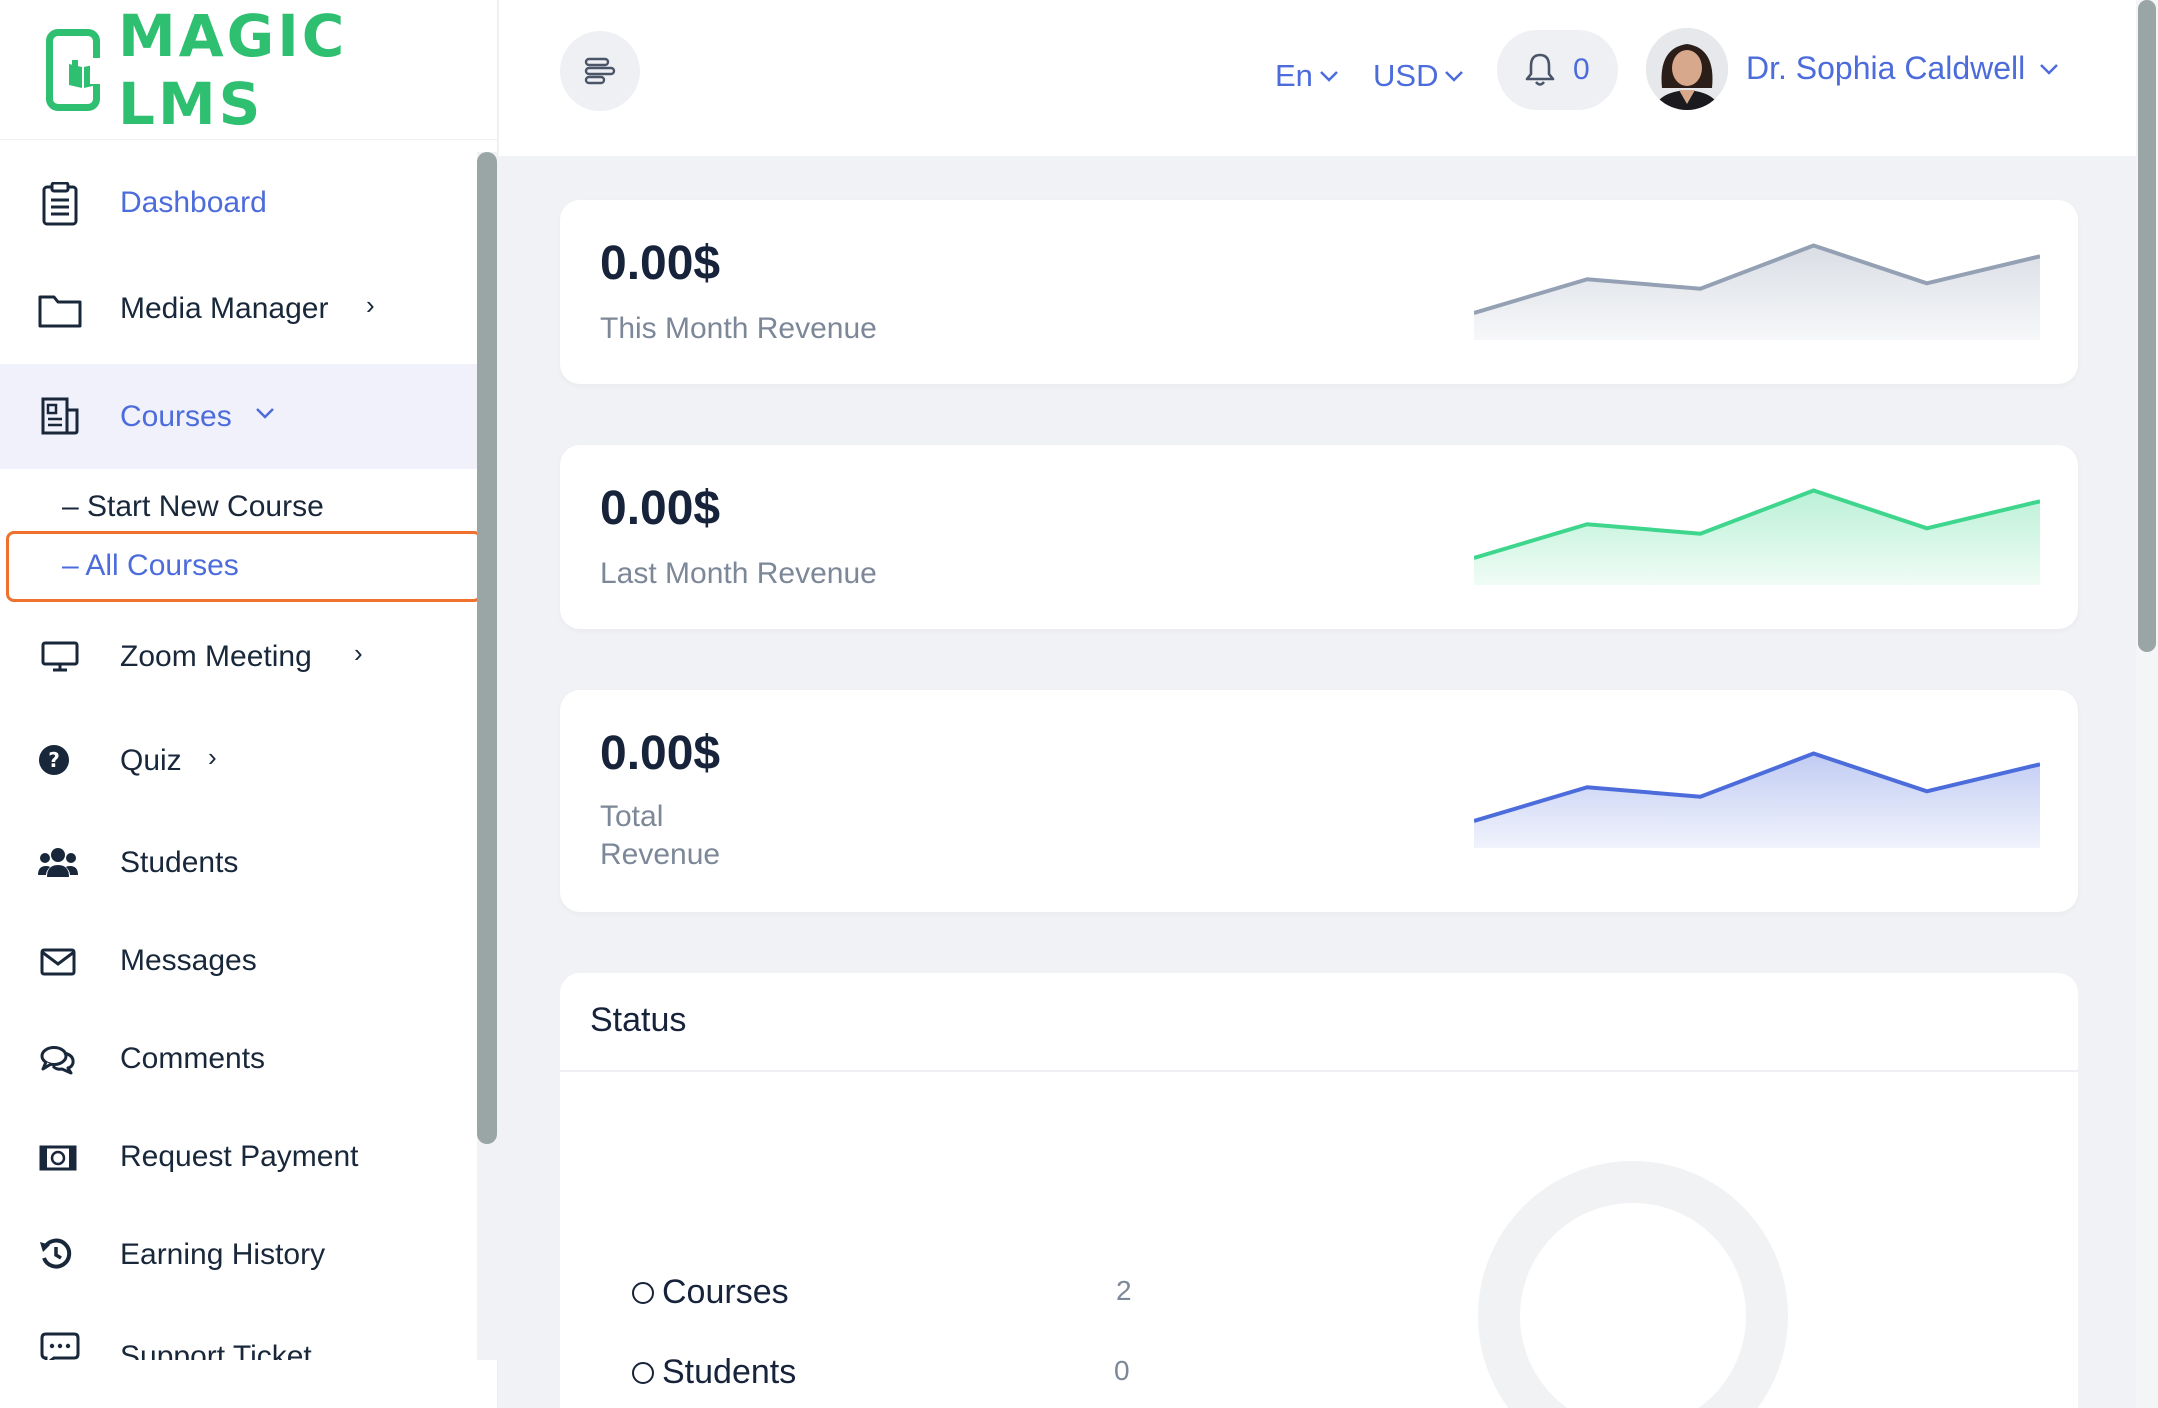  Describe the element at coordinates (193, 1058) in the screenshot. I see `sidebar-item-label: Comments` at that location.